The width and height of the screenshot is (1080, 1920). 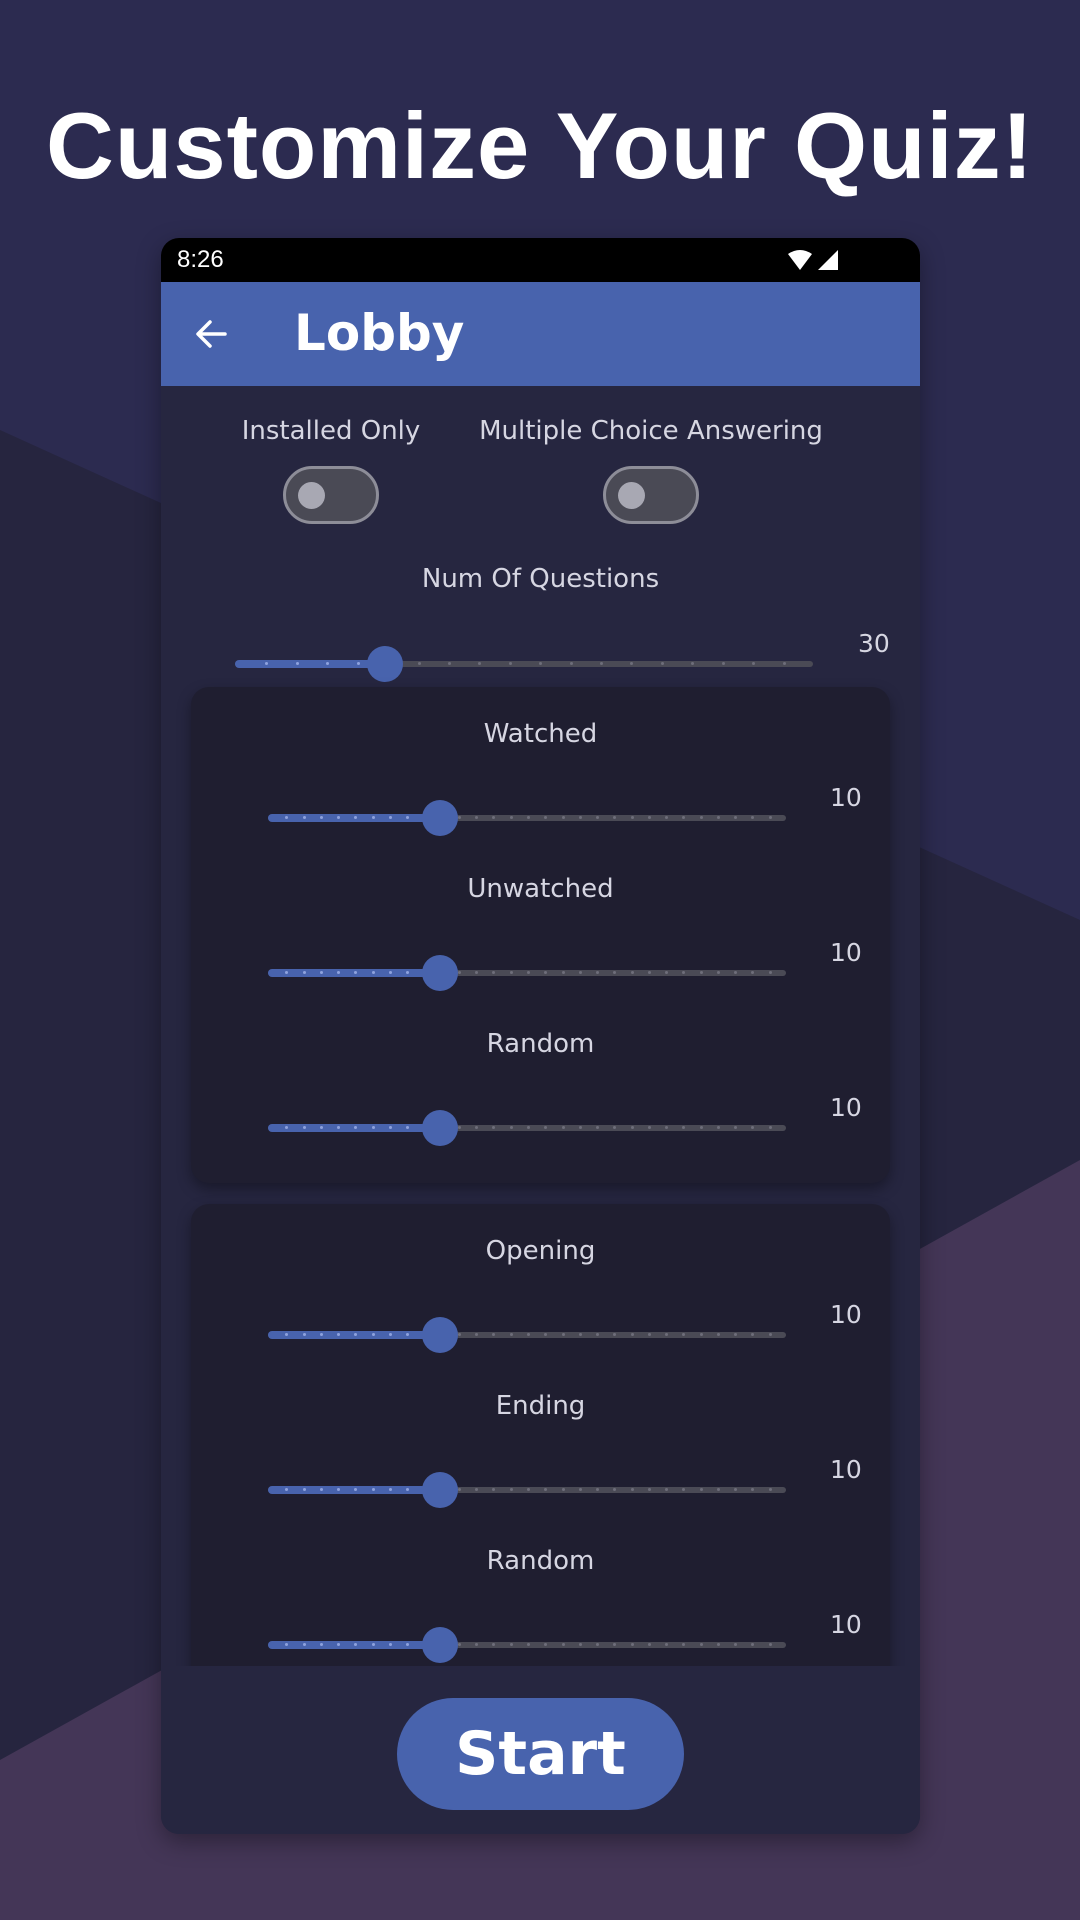 I want to click on ending-slider, so click(x=527, y=1490).